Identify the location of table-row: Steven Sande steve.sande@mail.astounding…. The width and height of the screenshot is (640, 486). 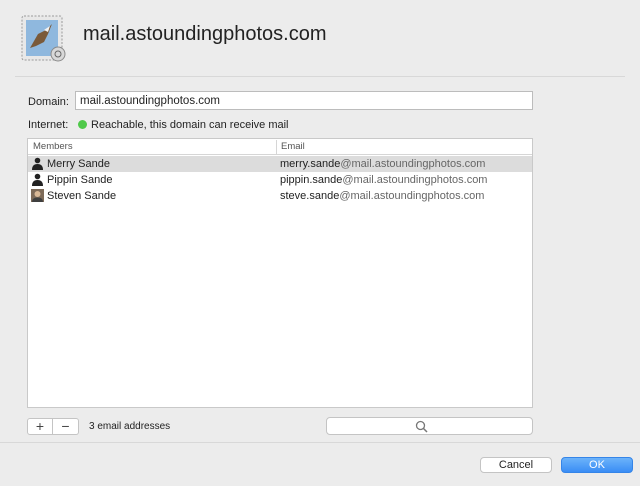
(280, 196).